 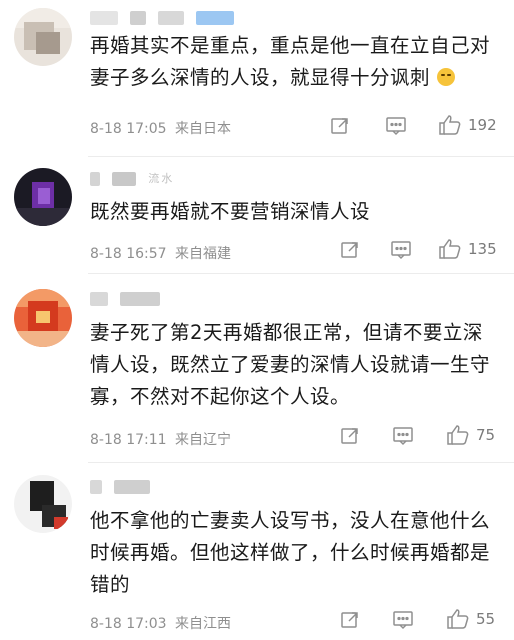 I want to click on comment-location: 来自日本, so click(x=203, y=129).